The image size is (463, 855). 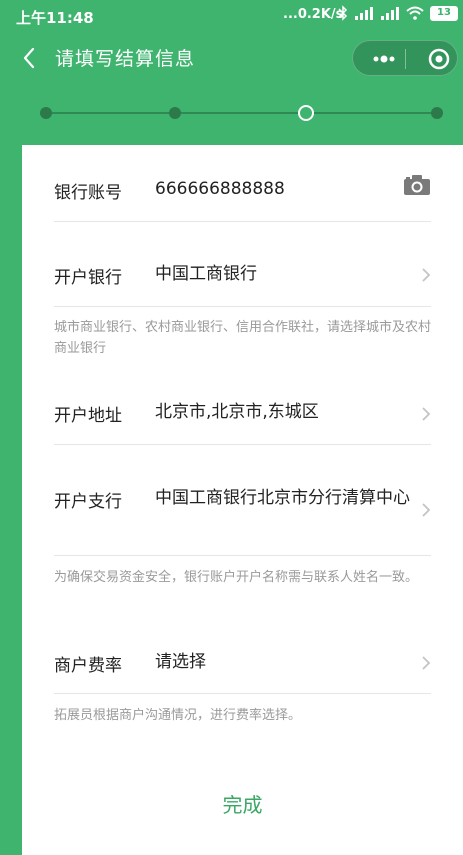 What do you see at coordinates (282, 412) in the screenshot?
I see `address-value: 北京市,北京市,东城区` at bounding box center [282, 412].